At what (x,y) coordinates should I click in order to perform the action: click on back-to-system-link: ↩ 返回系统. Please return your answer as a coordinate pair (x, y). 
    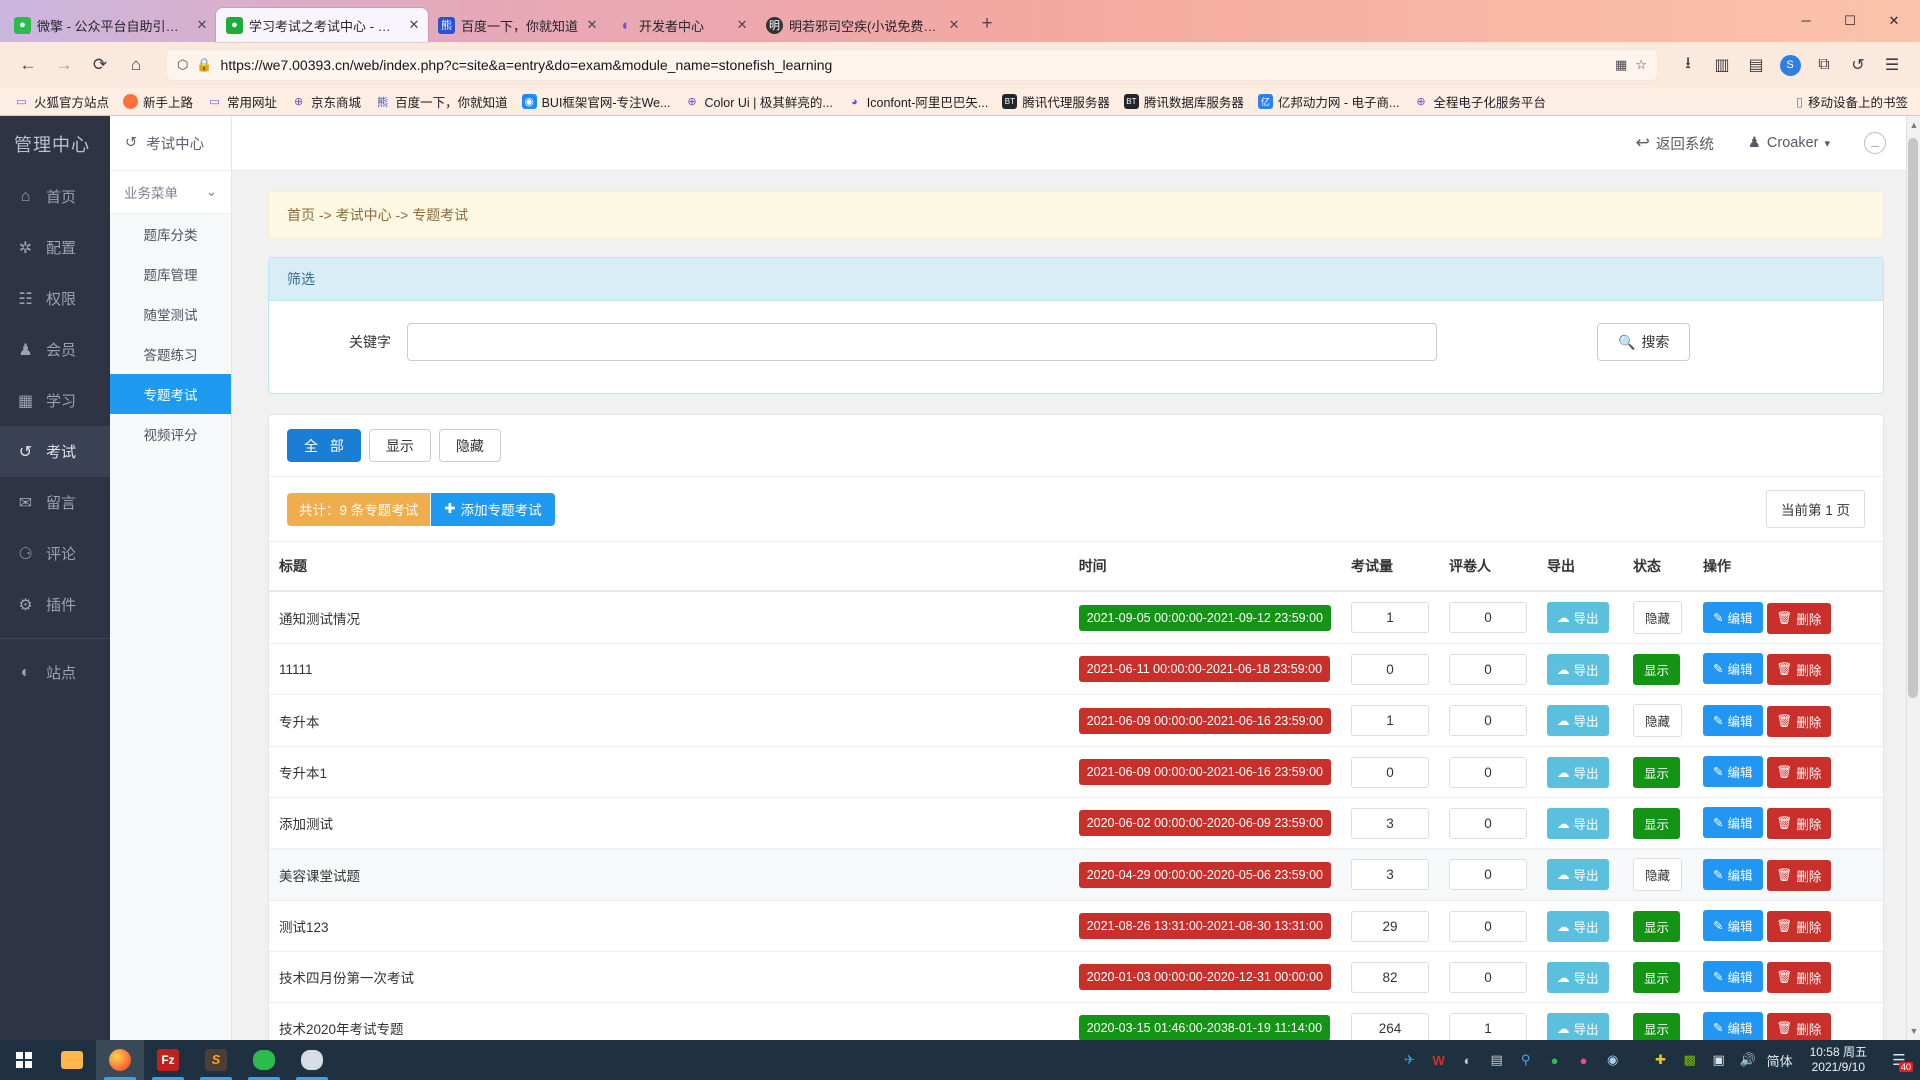
    Looking at the image, I should click on (1675, 143).